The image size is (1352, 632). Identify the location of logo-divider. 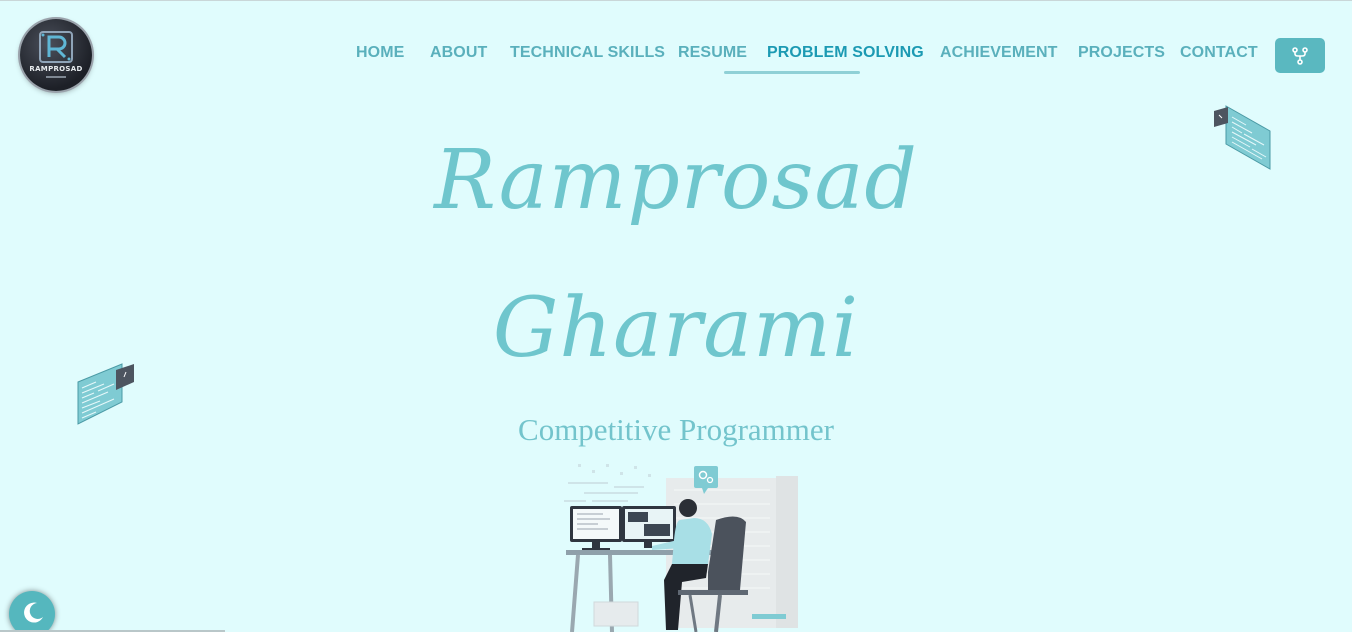
(56, 77).